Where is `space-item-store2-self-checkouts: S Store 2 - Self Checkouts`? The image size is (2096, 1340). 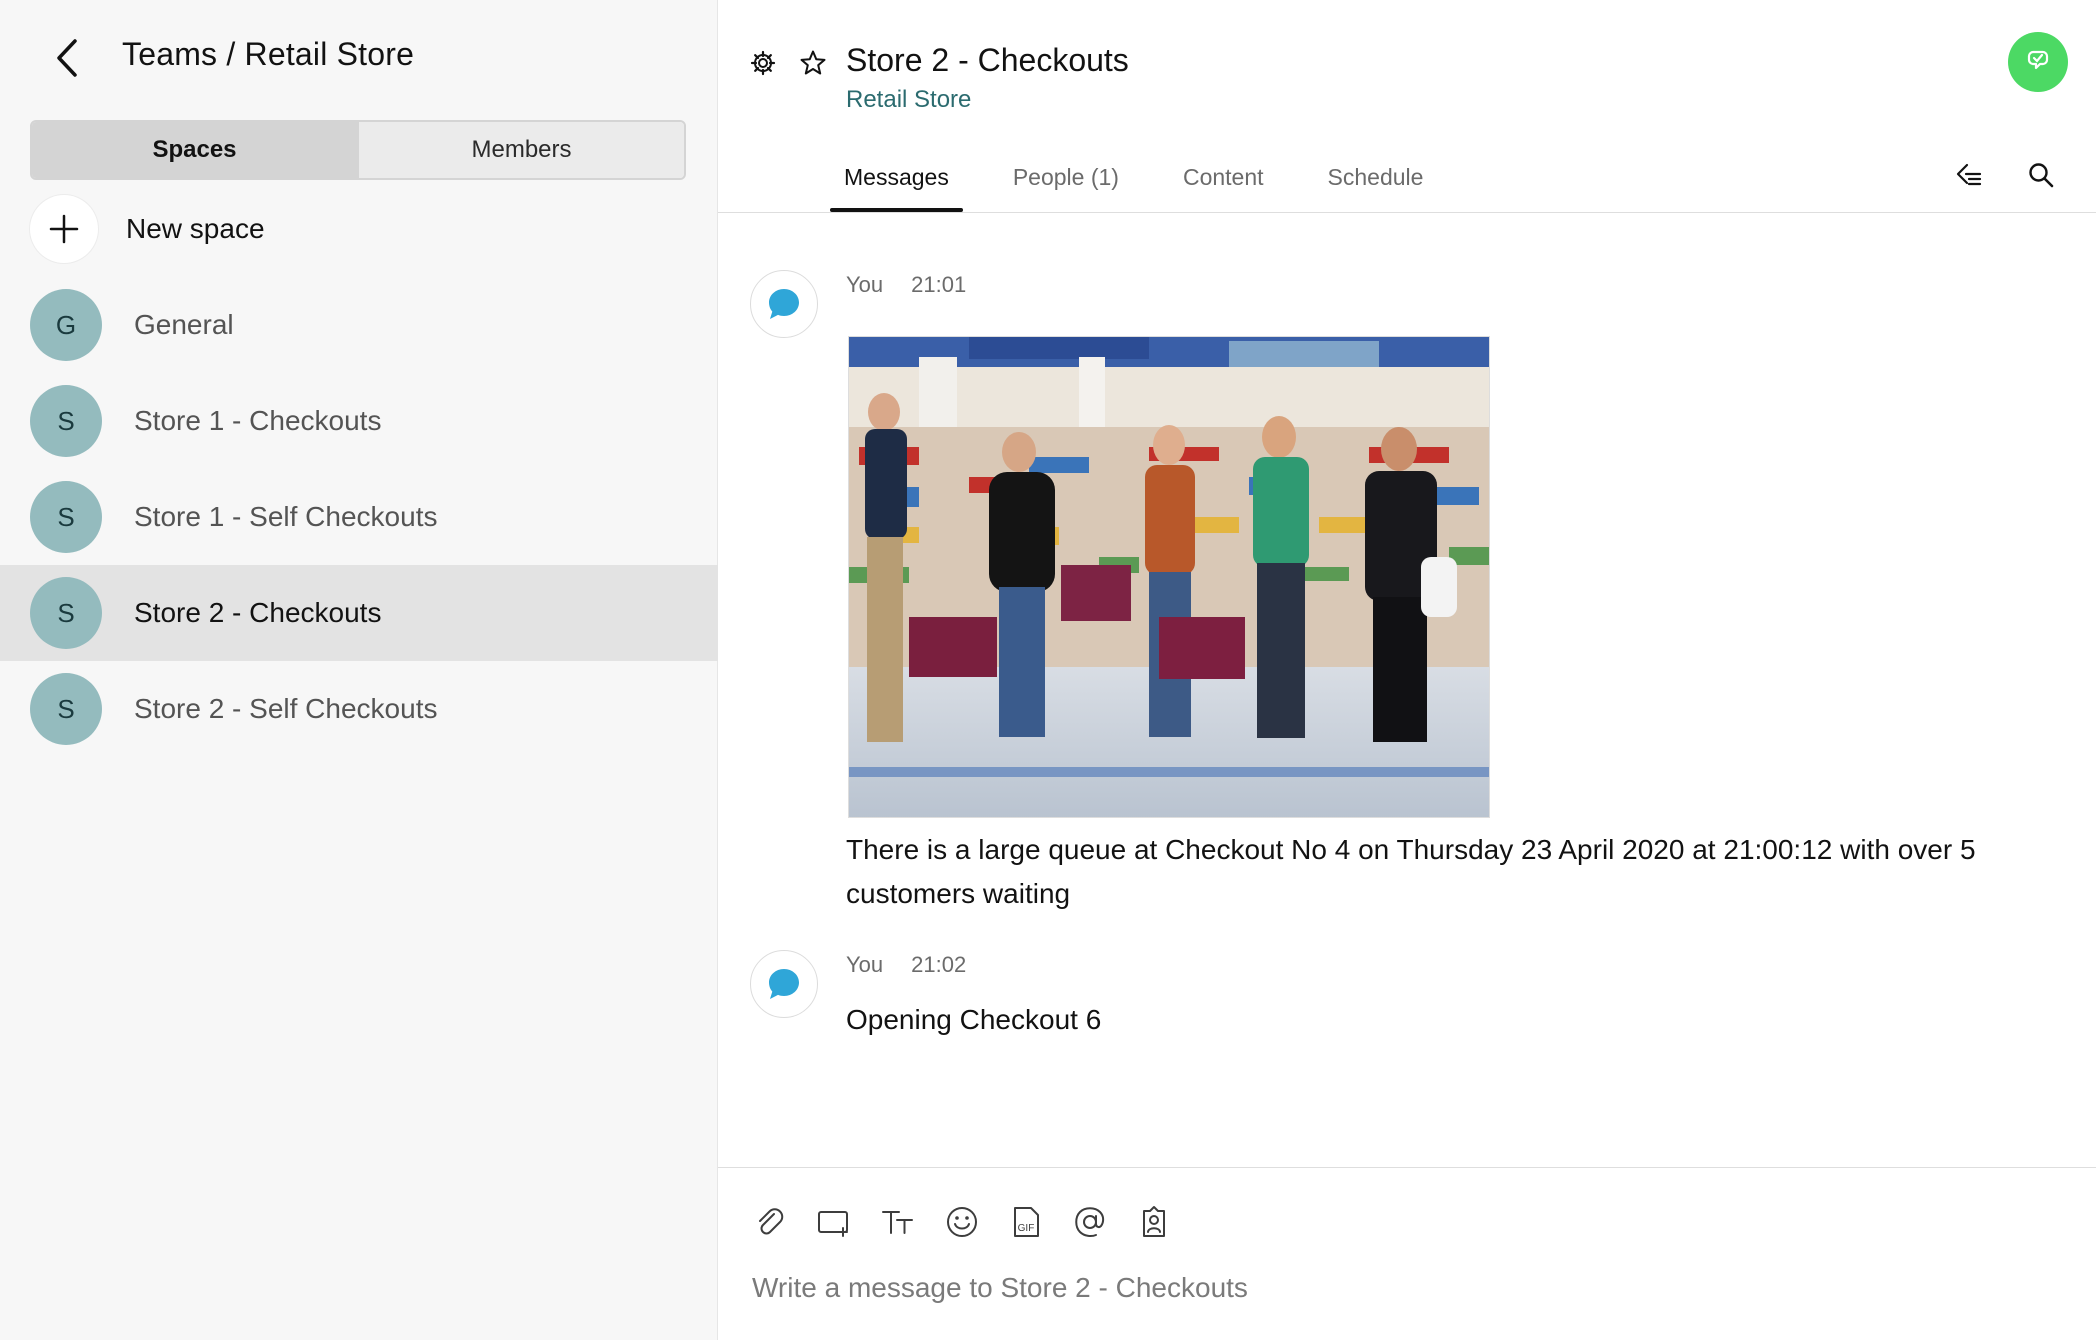
space-item-store2-self-checkouts: S Store 2 - Self Checkouts is located at coordinates (359, 709).